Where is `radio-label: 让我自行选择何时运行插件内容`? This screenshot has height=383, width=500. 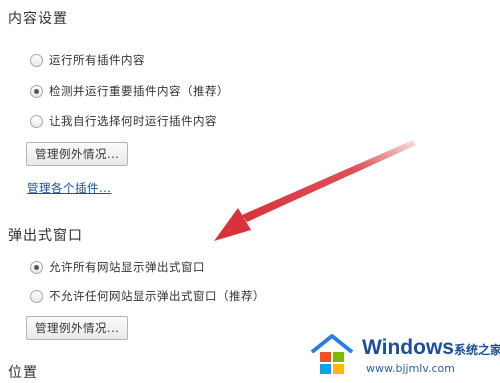 radio-label: 让我自行选择何时运行插件内容 is located at coordinates (133, 121).